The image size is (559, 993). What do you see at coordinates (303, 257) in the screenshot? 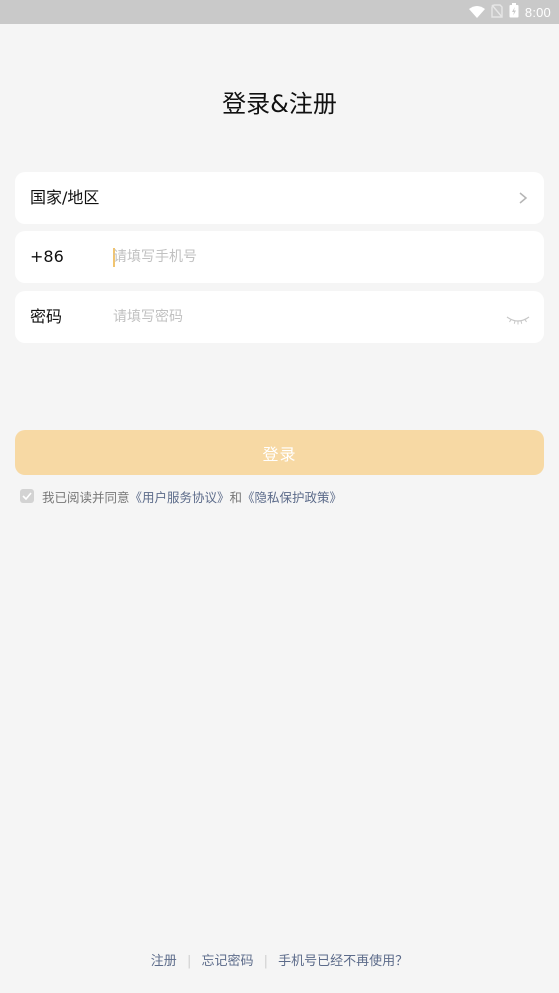
I see `phone-input` at bounding box center [303, 257].